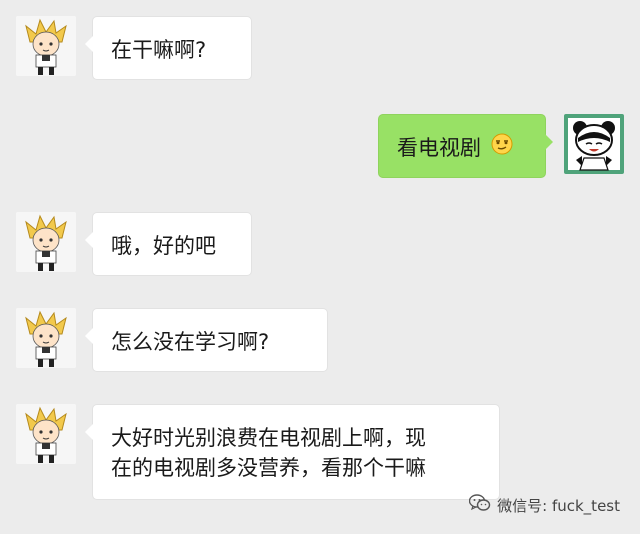 The width and height of the screenshot is (640, 534). I want to click on incoming-message-bubble: 在干嘛啊?, so click(168, 48).